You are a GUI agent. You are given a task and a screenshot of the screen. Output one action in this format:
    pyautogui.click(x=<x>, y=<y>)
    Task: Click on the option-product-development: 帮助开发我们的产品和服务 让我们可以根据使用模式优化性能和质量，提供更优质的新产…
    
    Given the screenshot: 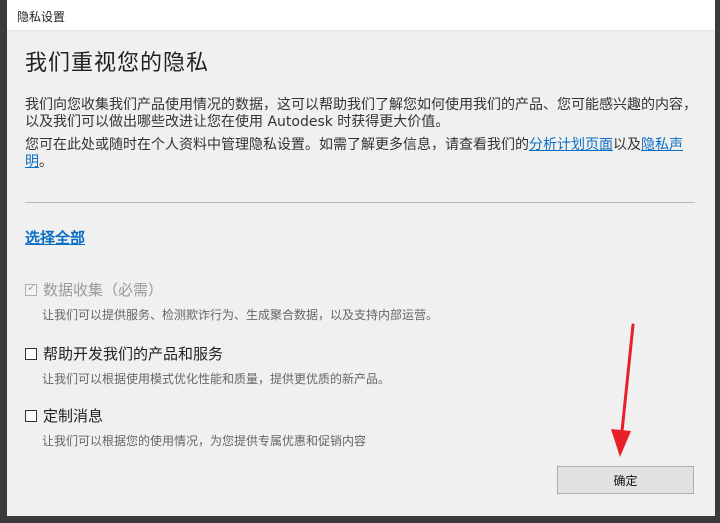 What is the action you would take?
    pyautogui.click(x=207, y=365)
    